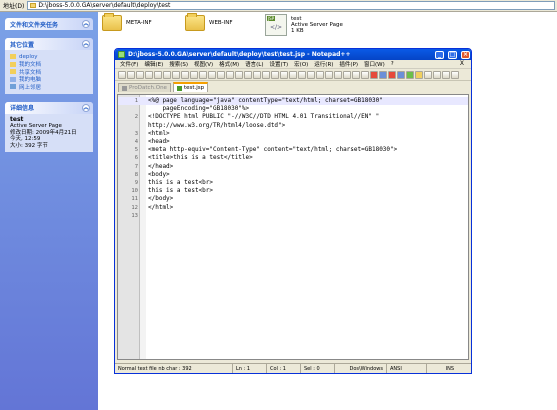 Image resolution: width=557 pixels, height=410 pixels. Describe the element at coordinates (229, 64) in the screenshot. I see `menu-item: 格式(M)` at that location.